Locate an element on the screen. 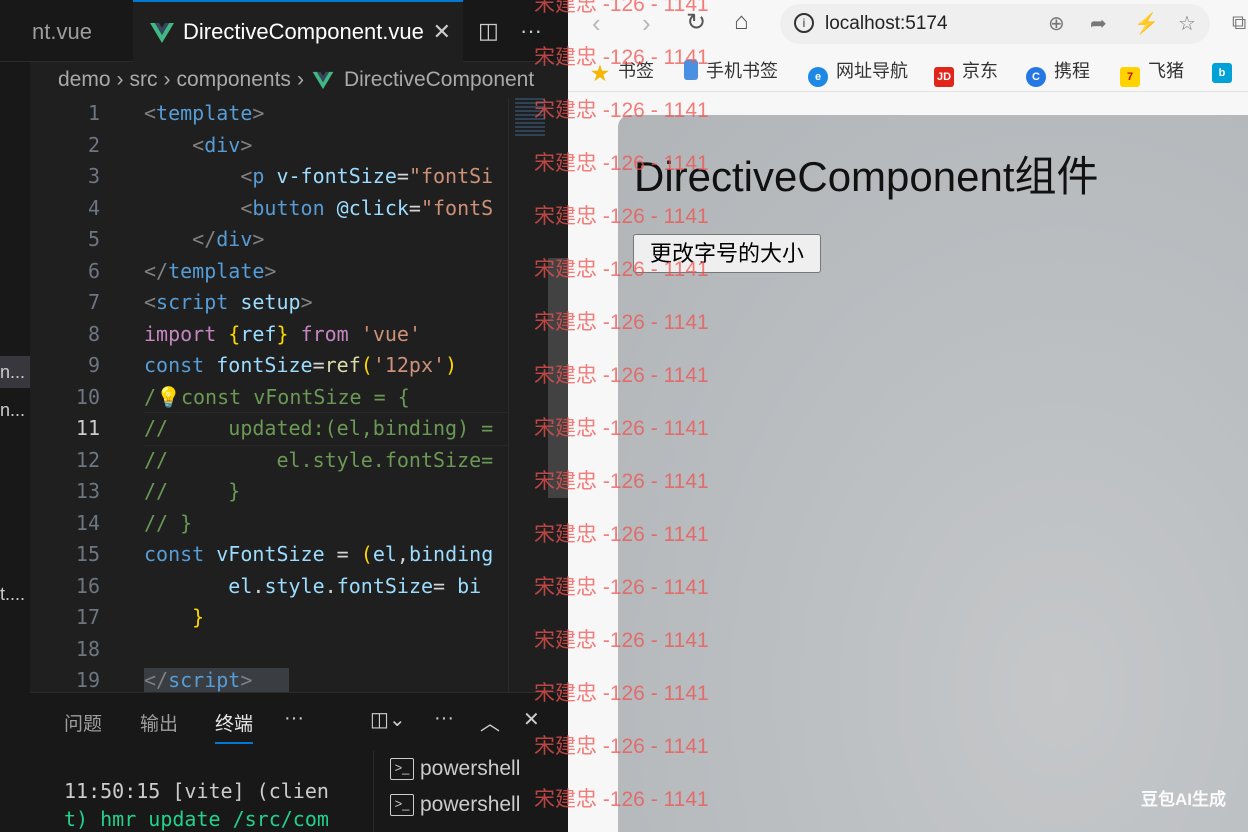 The image size is (1248, 832). split-editor-icon: ◫ is located at coordinates (488, 31).